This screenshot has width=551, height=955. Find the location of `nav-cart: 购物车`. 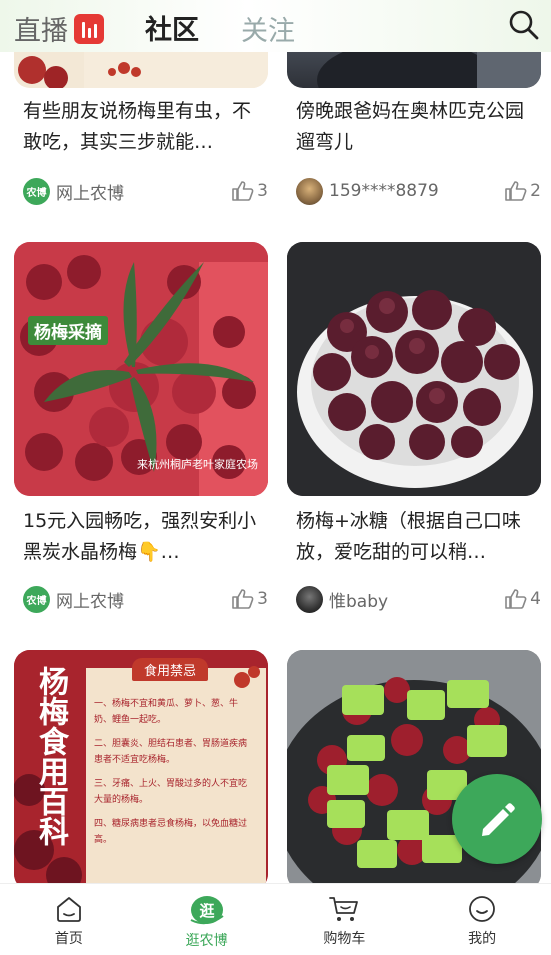

nav-cart: 购物车 is located at coordinates (345, 919).